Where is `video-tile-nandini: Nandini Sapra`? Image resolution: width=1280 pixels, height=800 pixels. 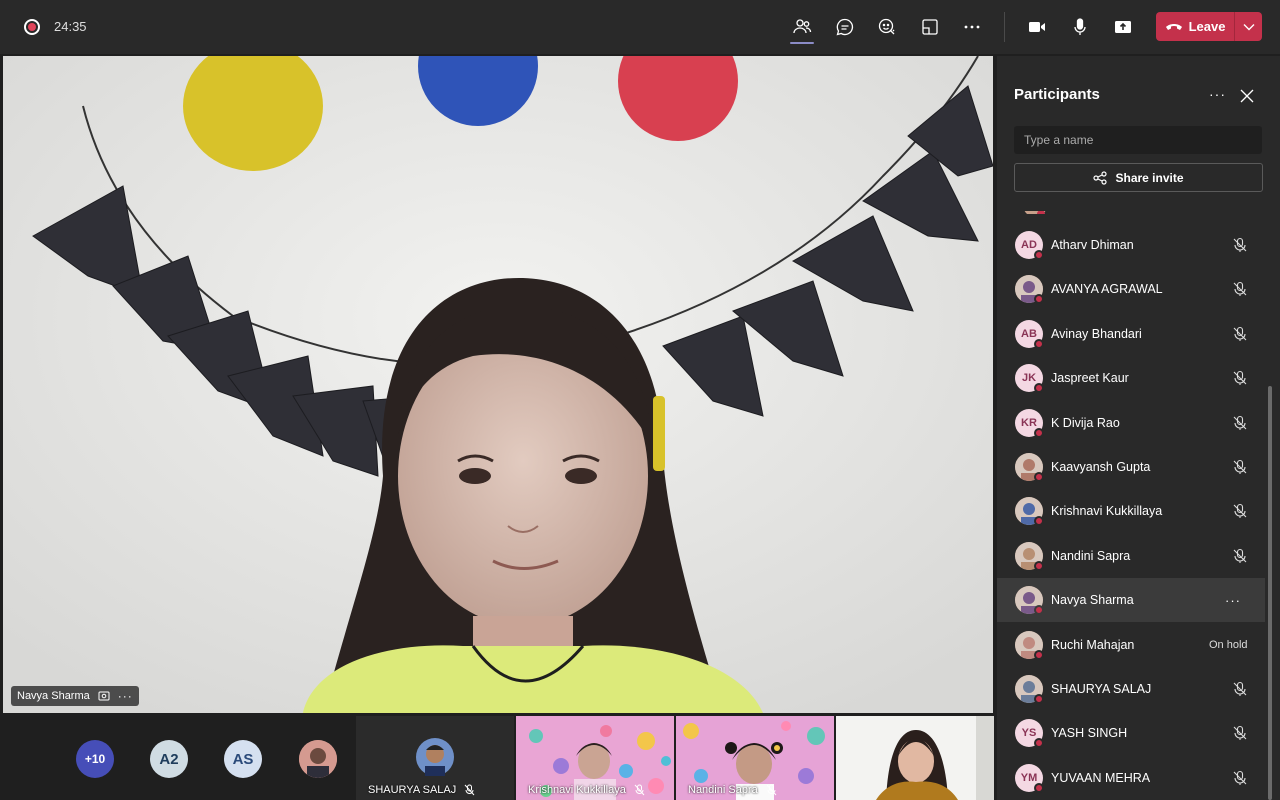
video-tile-nandini: Nandini Sapra is located at coordinates (755, 758).